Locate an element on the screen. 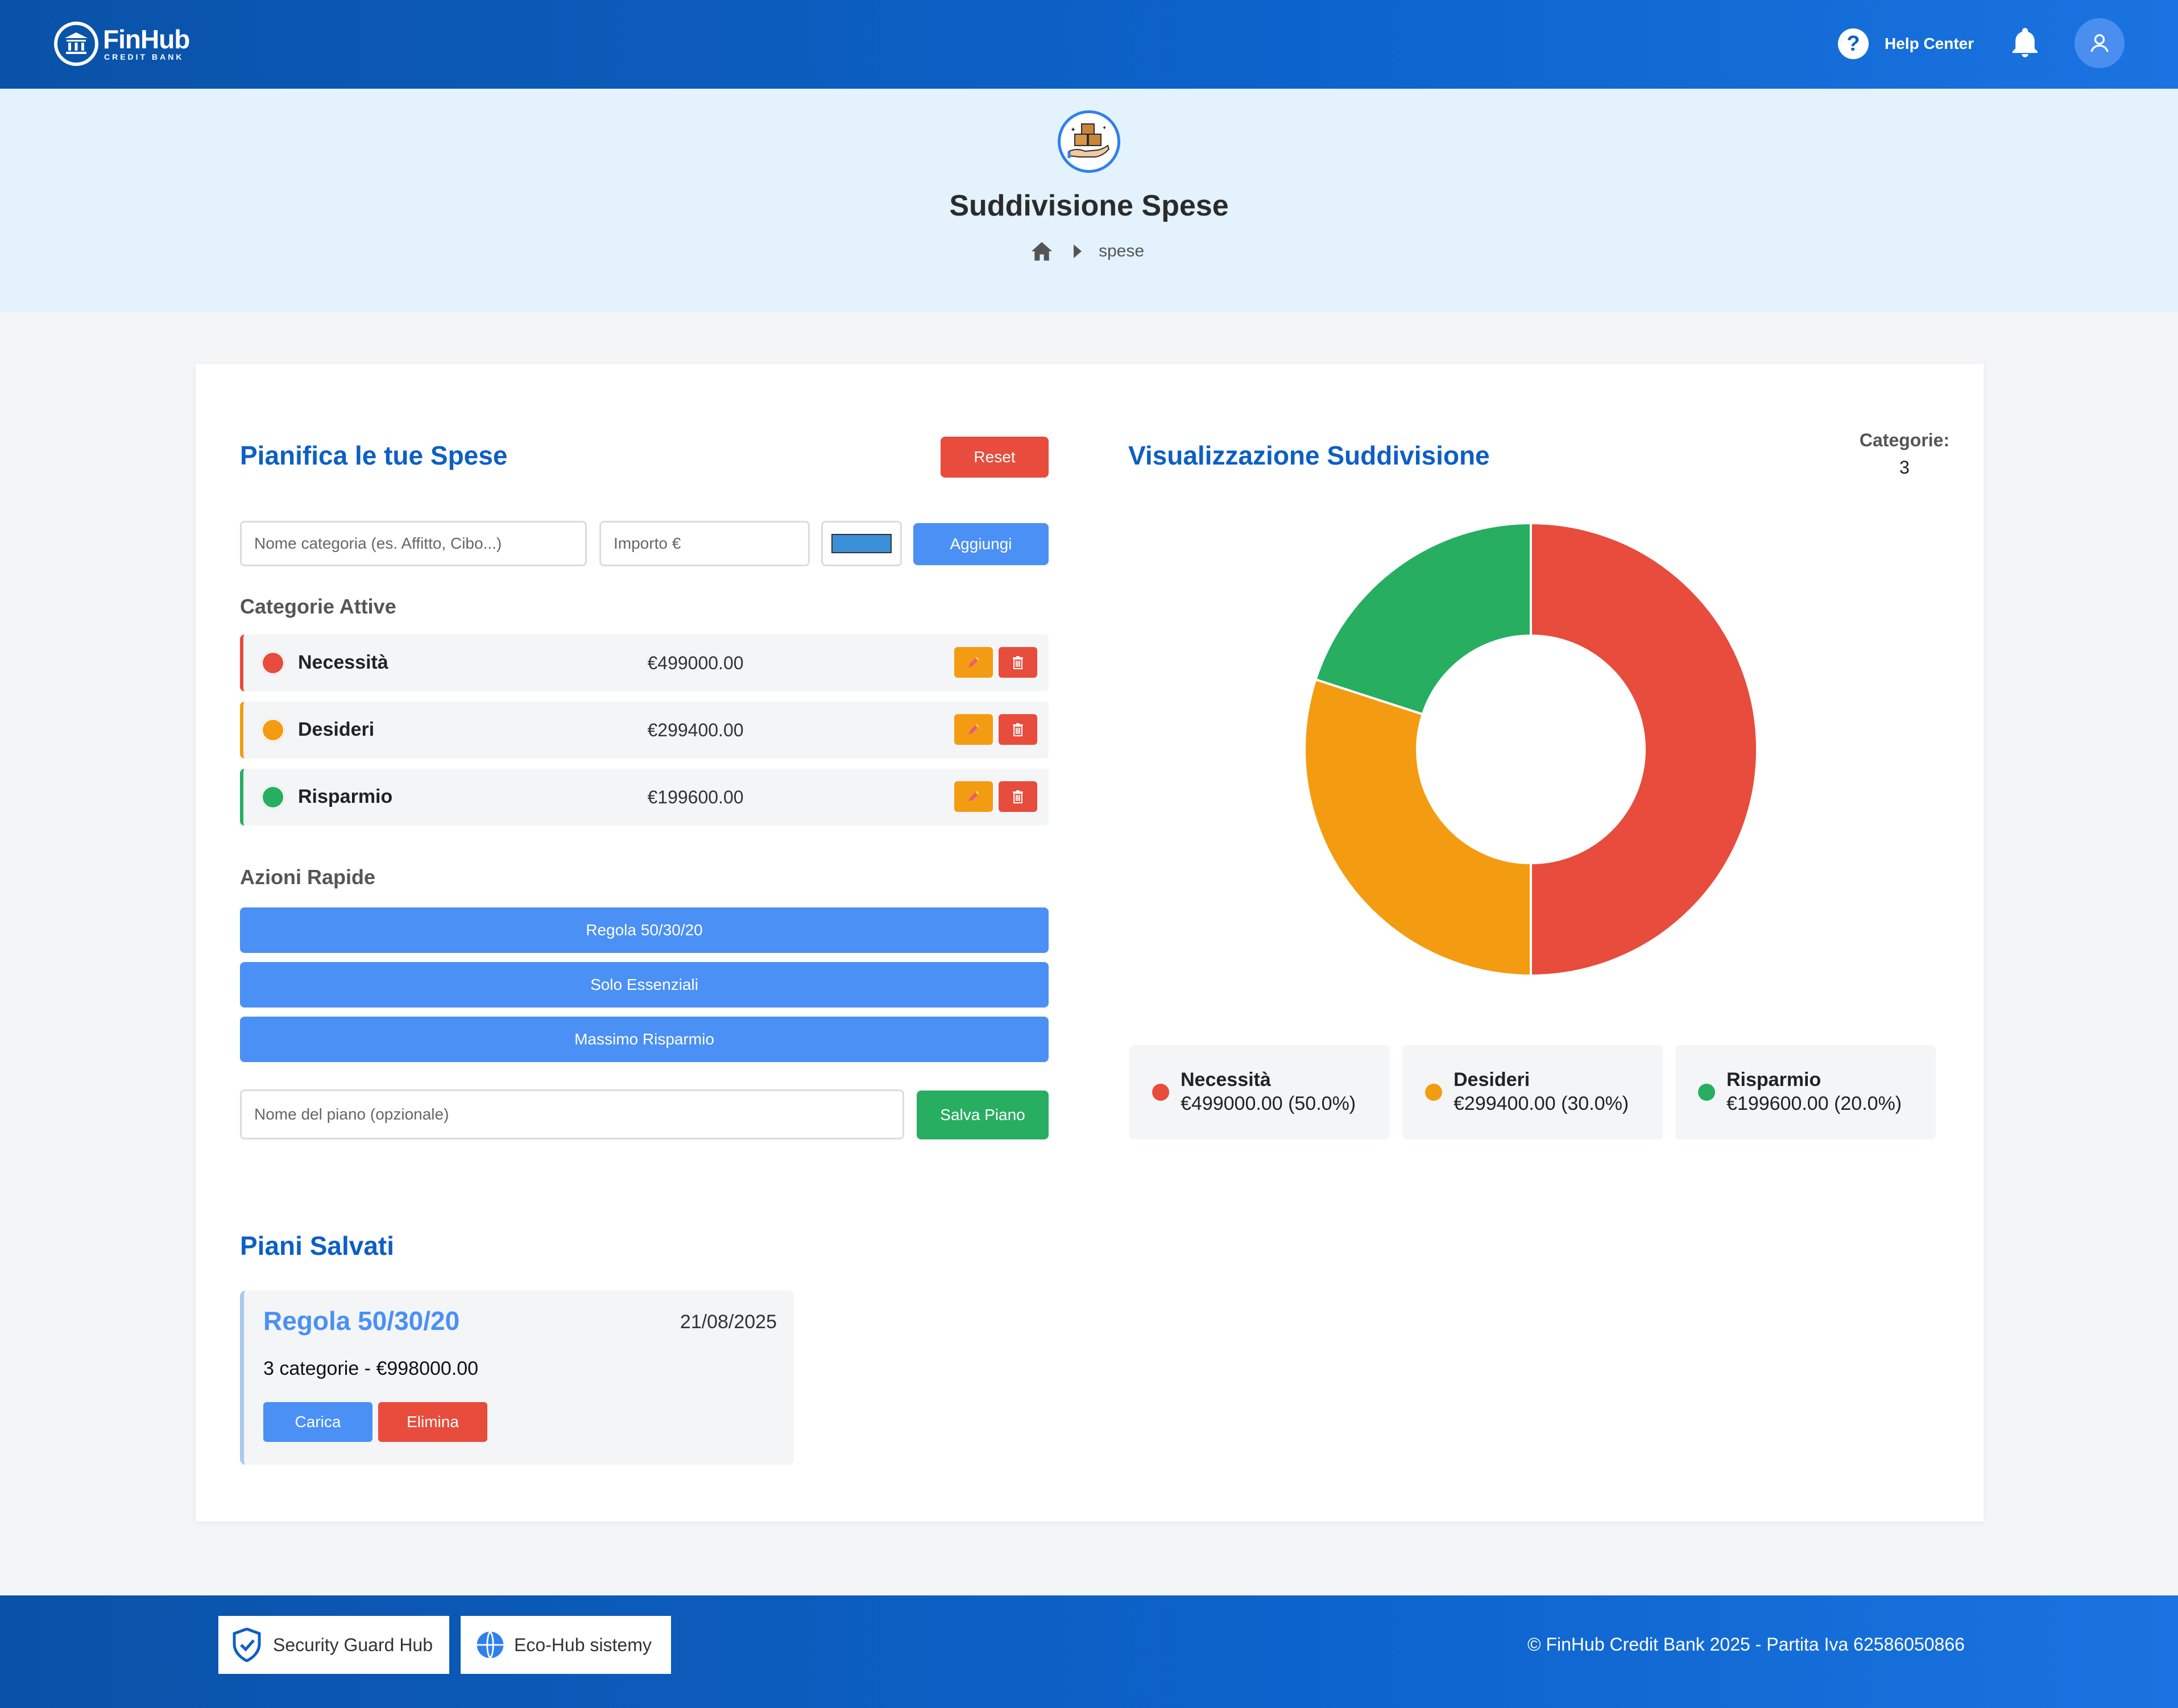 This screenshot has width=2178, height=1708. chevron-right-icon is located at coordinates (1078, 251).